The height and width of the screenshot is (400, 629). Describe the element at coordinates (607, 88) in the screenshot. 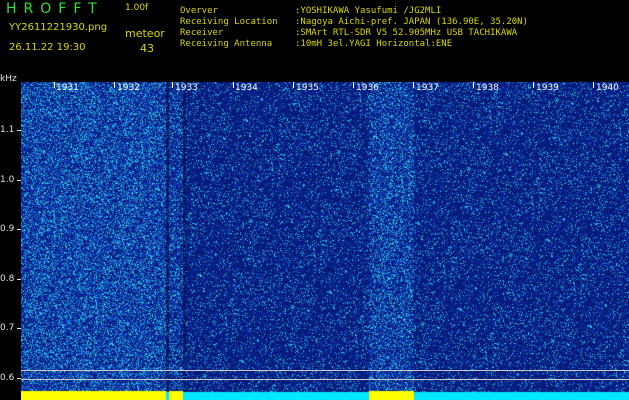

I see `time-label: 1940` at that location.